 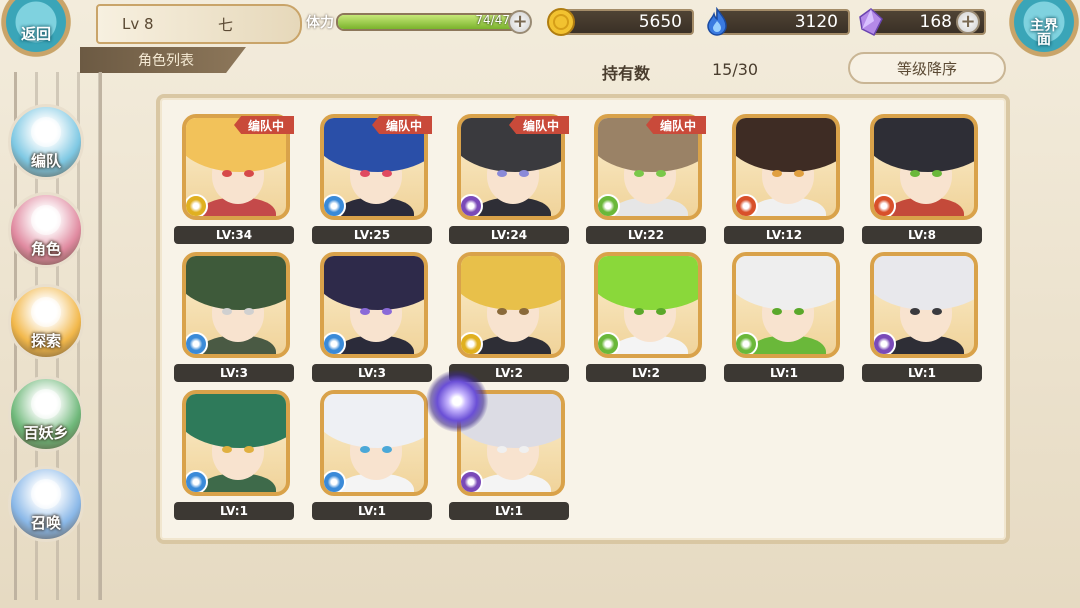 What do you see at coordinates (45, 249) in the screenshot?
I see `nav-item-label: 角色` at bounding box center [45, 249].